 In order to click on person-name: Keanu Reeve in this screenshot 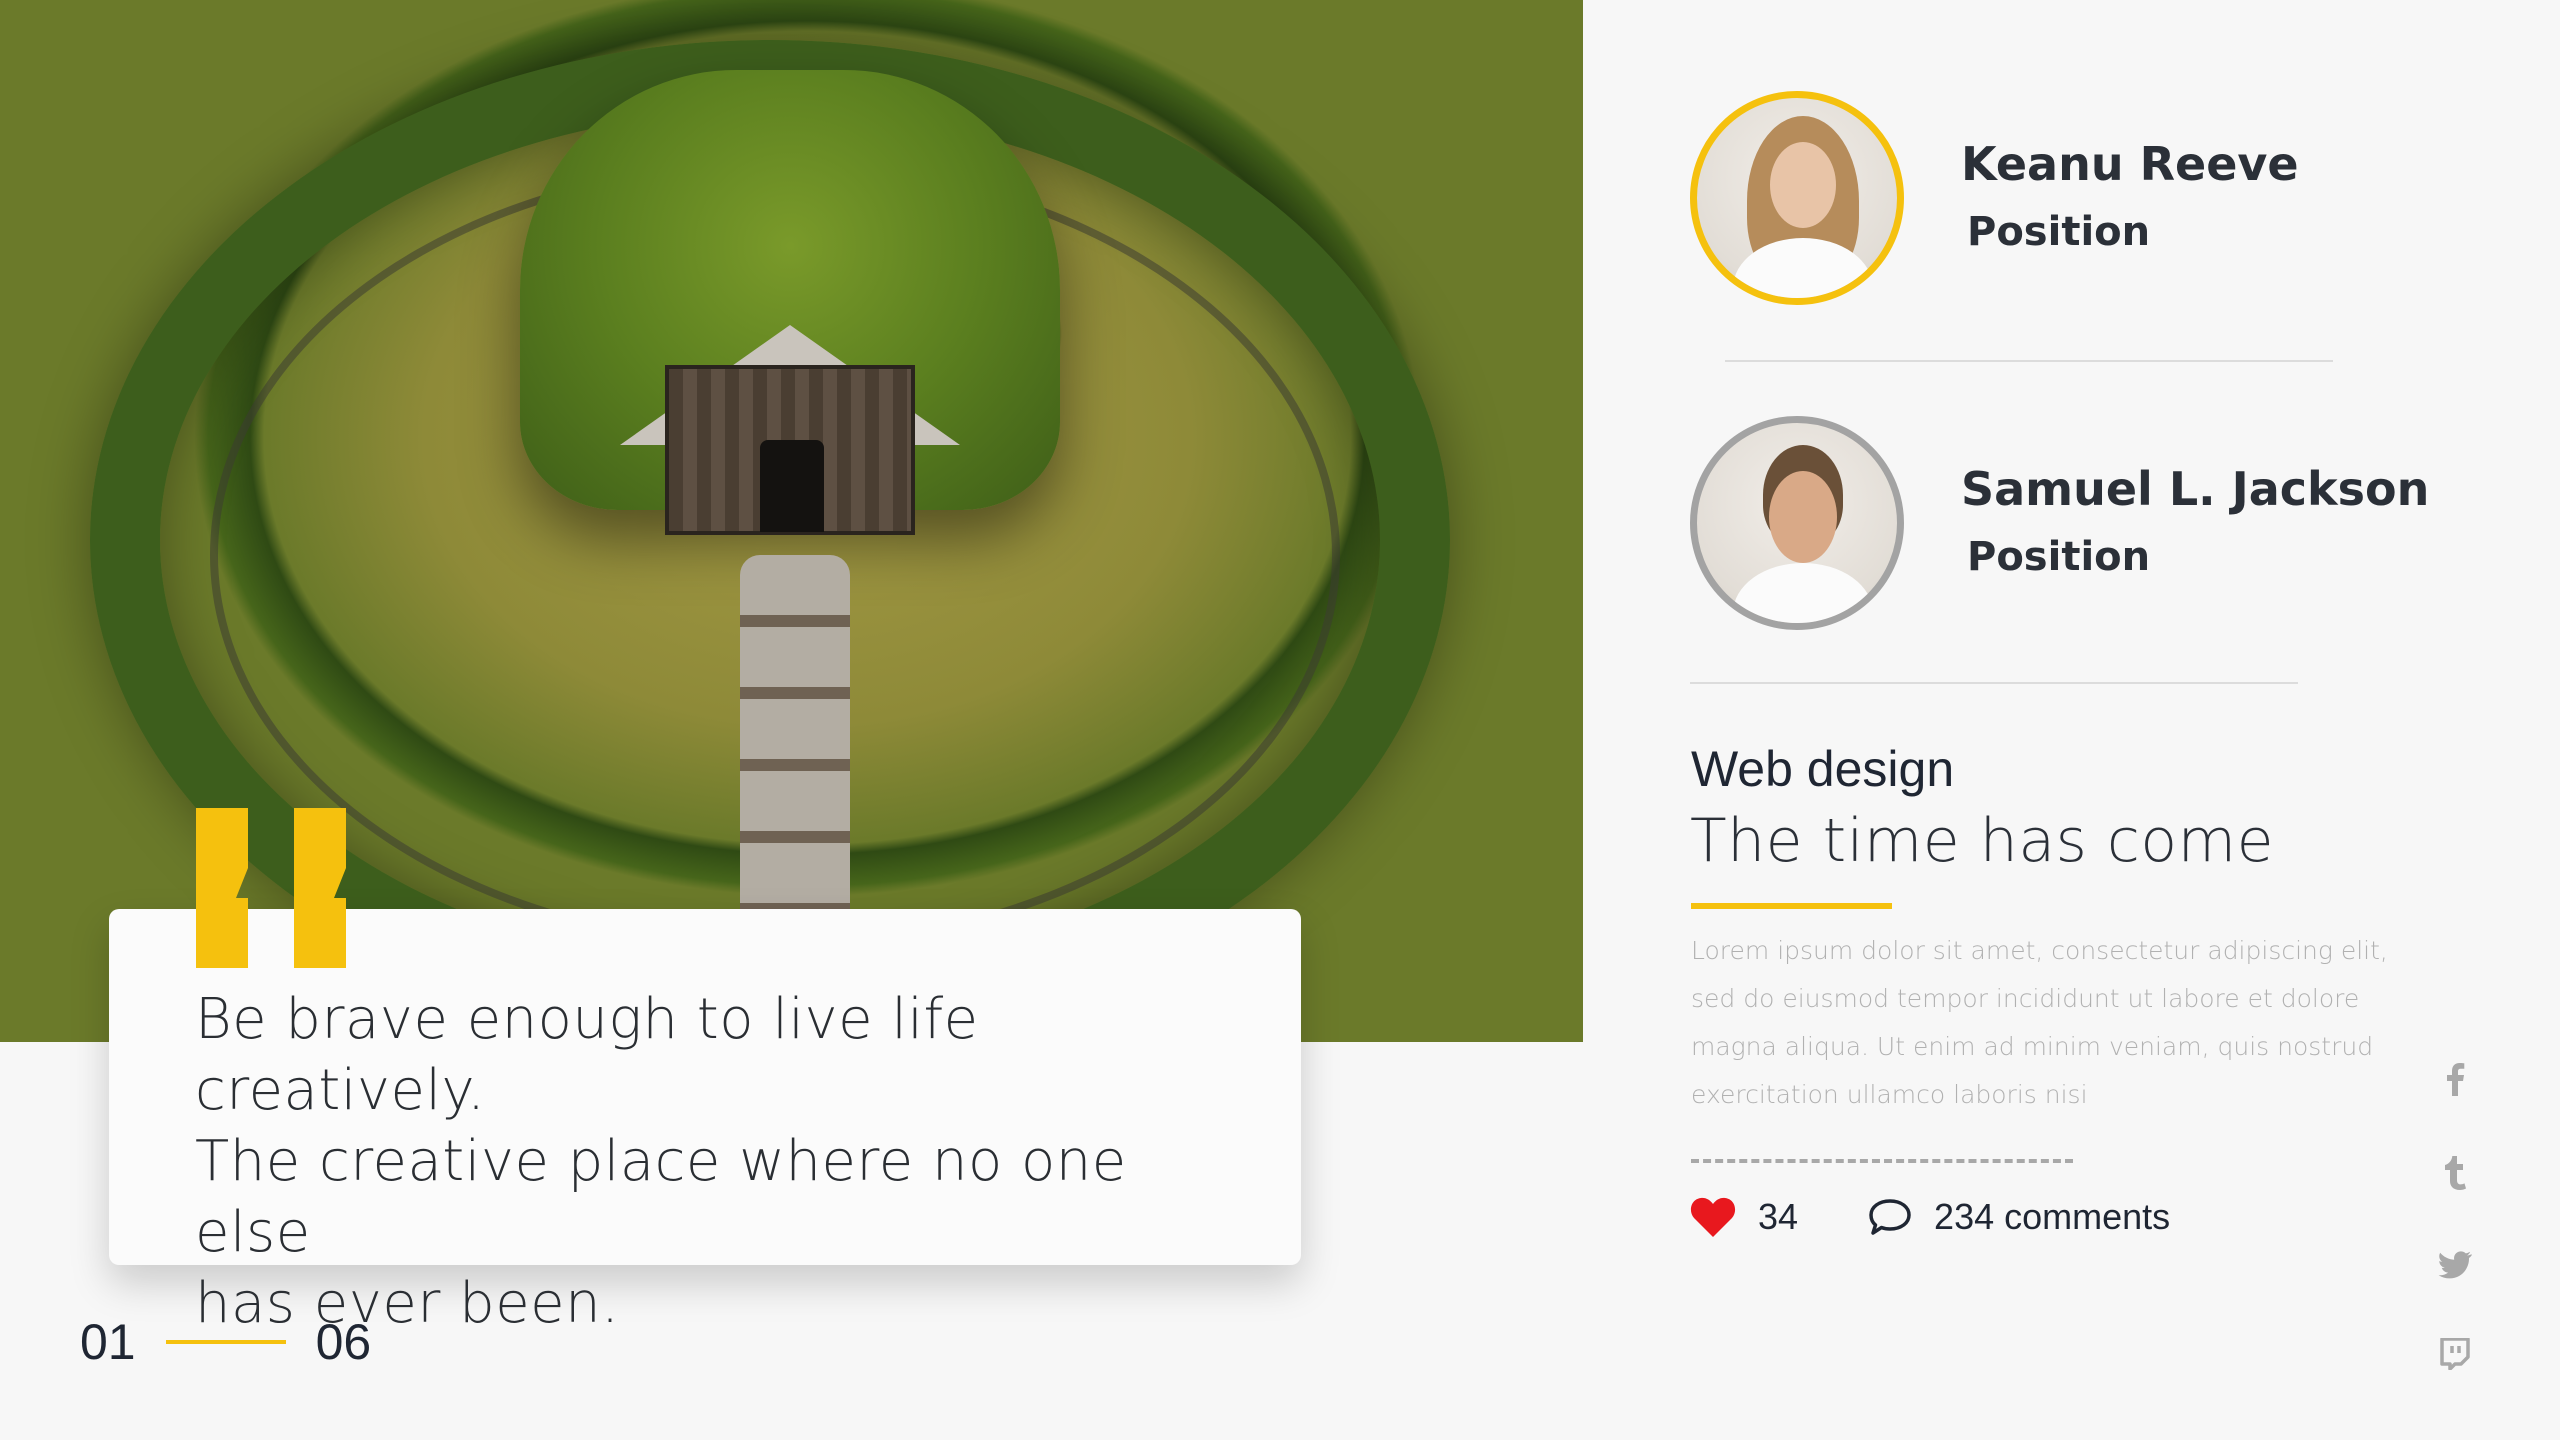, I will do `click(2130, 164)`.